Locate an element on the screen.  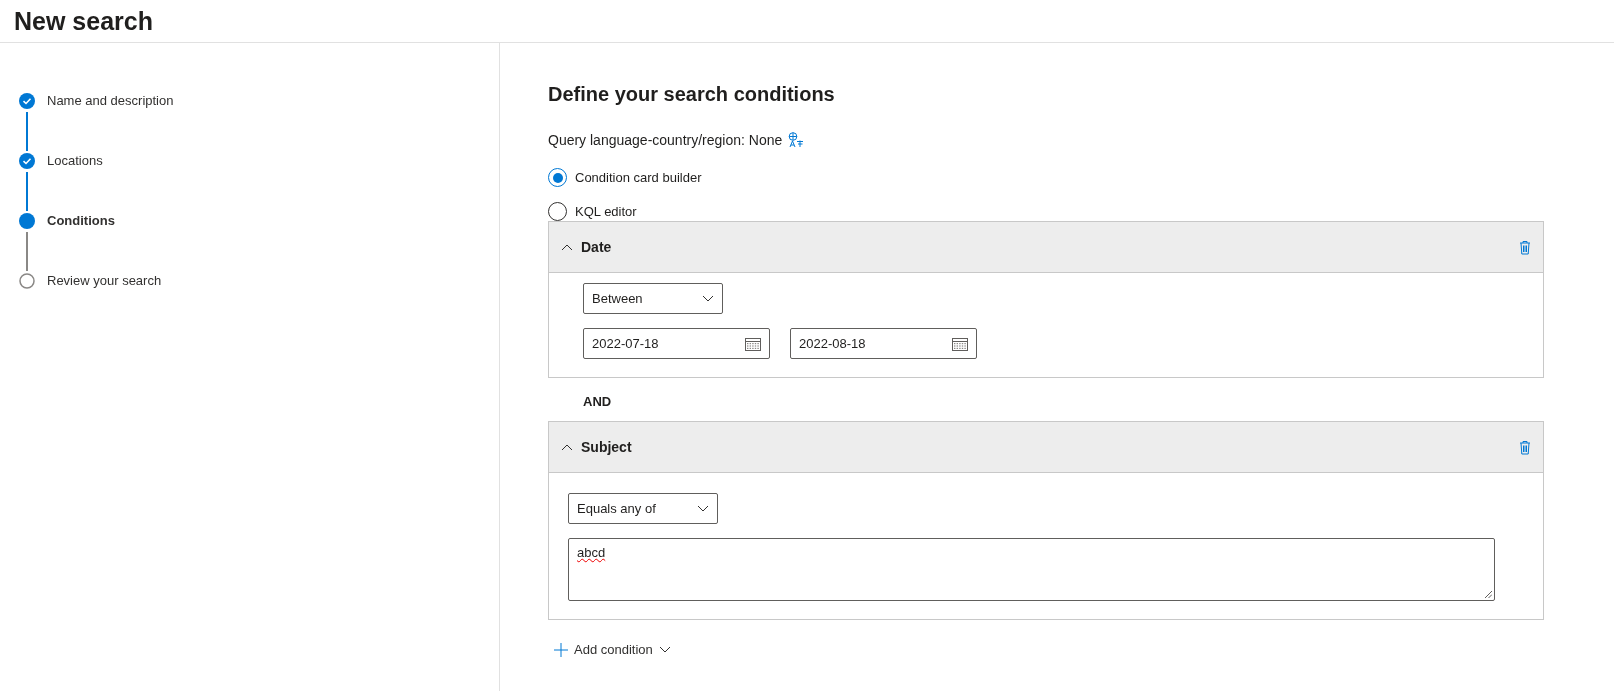
step-label: Conditions is located at coordinates (81, 221).